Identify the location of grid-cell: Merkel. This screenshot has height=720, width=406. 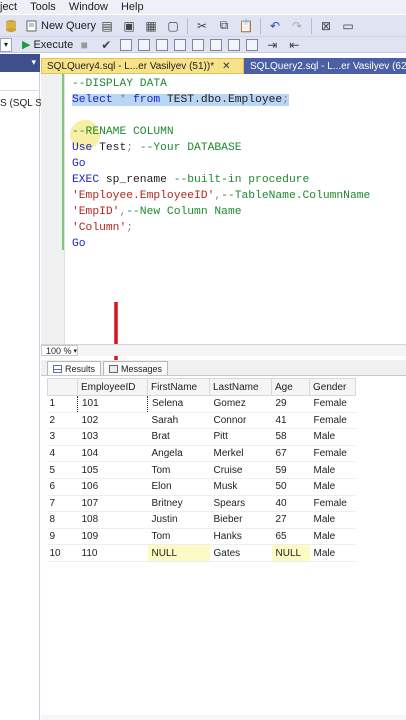
(240, 454).